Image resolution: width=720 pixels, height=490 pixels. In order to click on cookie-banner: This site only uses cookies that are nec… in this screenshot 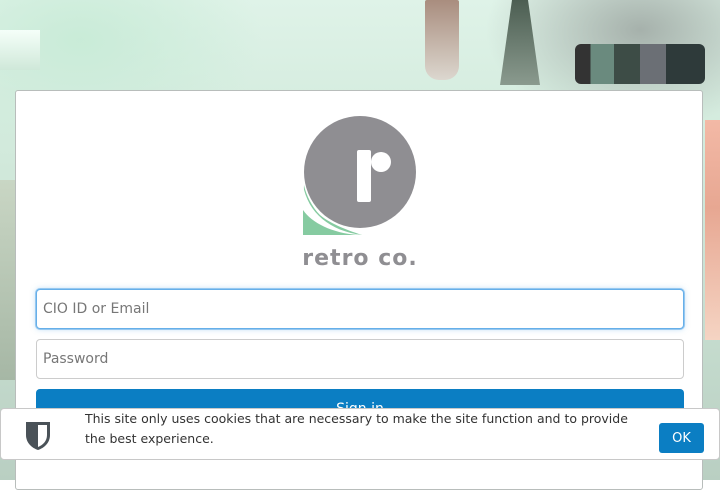, I will do `click(360, 434)`.